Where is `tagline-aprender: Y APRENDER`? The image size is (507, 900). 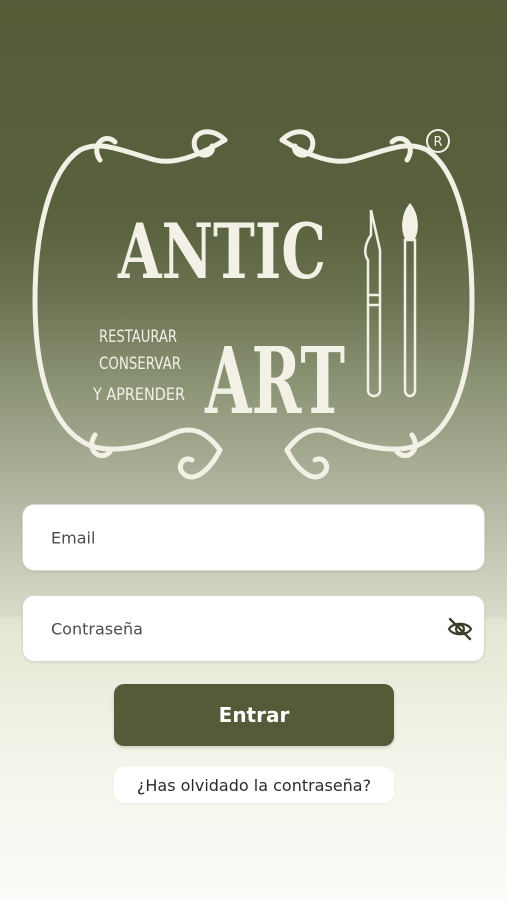
tagline-aprender: Y APRENDER is located at coordinates (138, 395).